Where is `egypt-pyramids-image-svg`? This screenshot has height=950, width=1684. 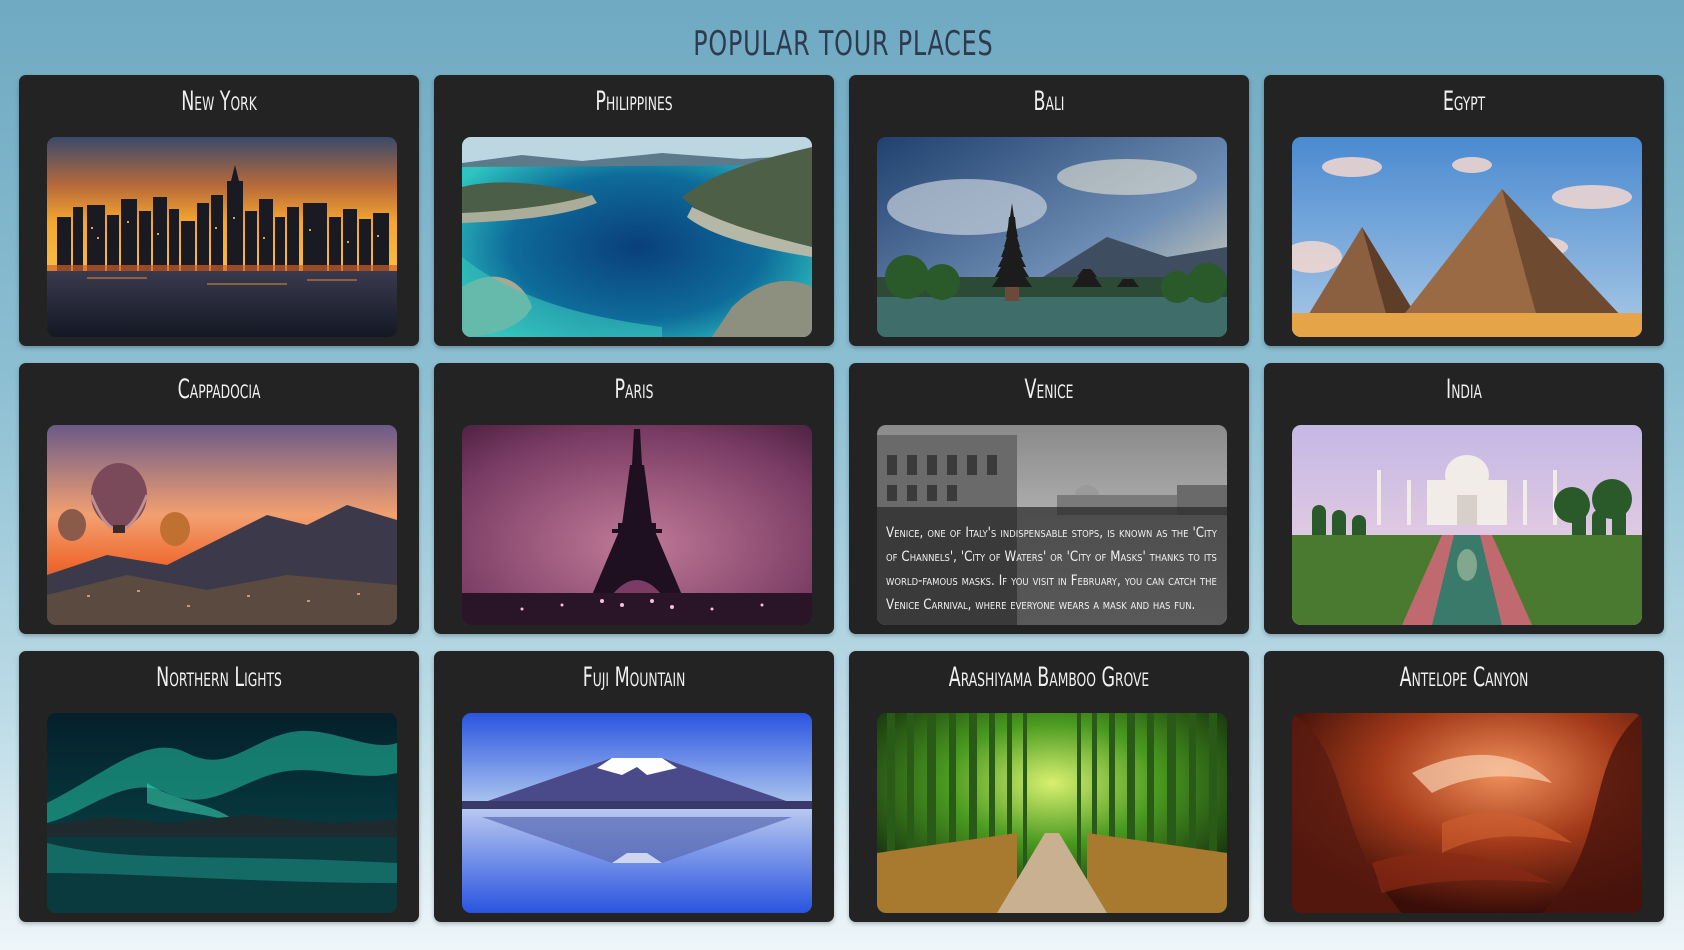 egypt-pyramids-image-svg is located at coordinates (1467, 237).